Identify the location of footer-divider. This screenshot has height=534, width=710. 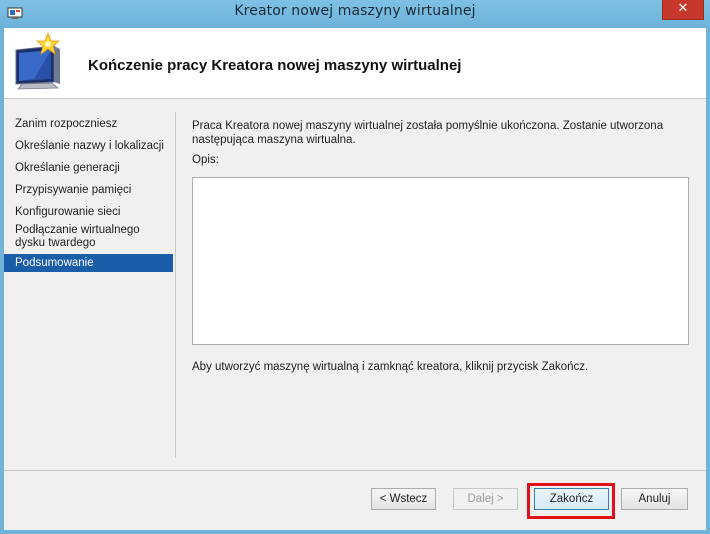
(355, 470).